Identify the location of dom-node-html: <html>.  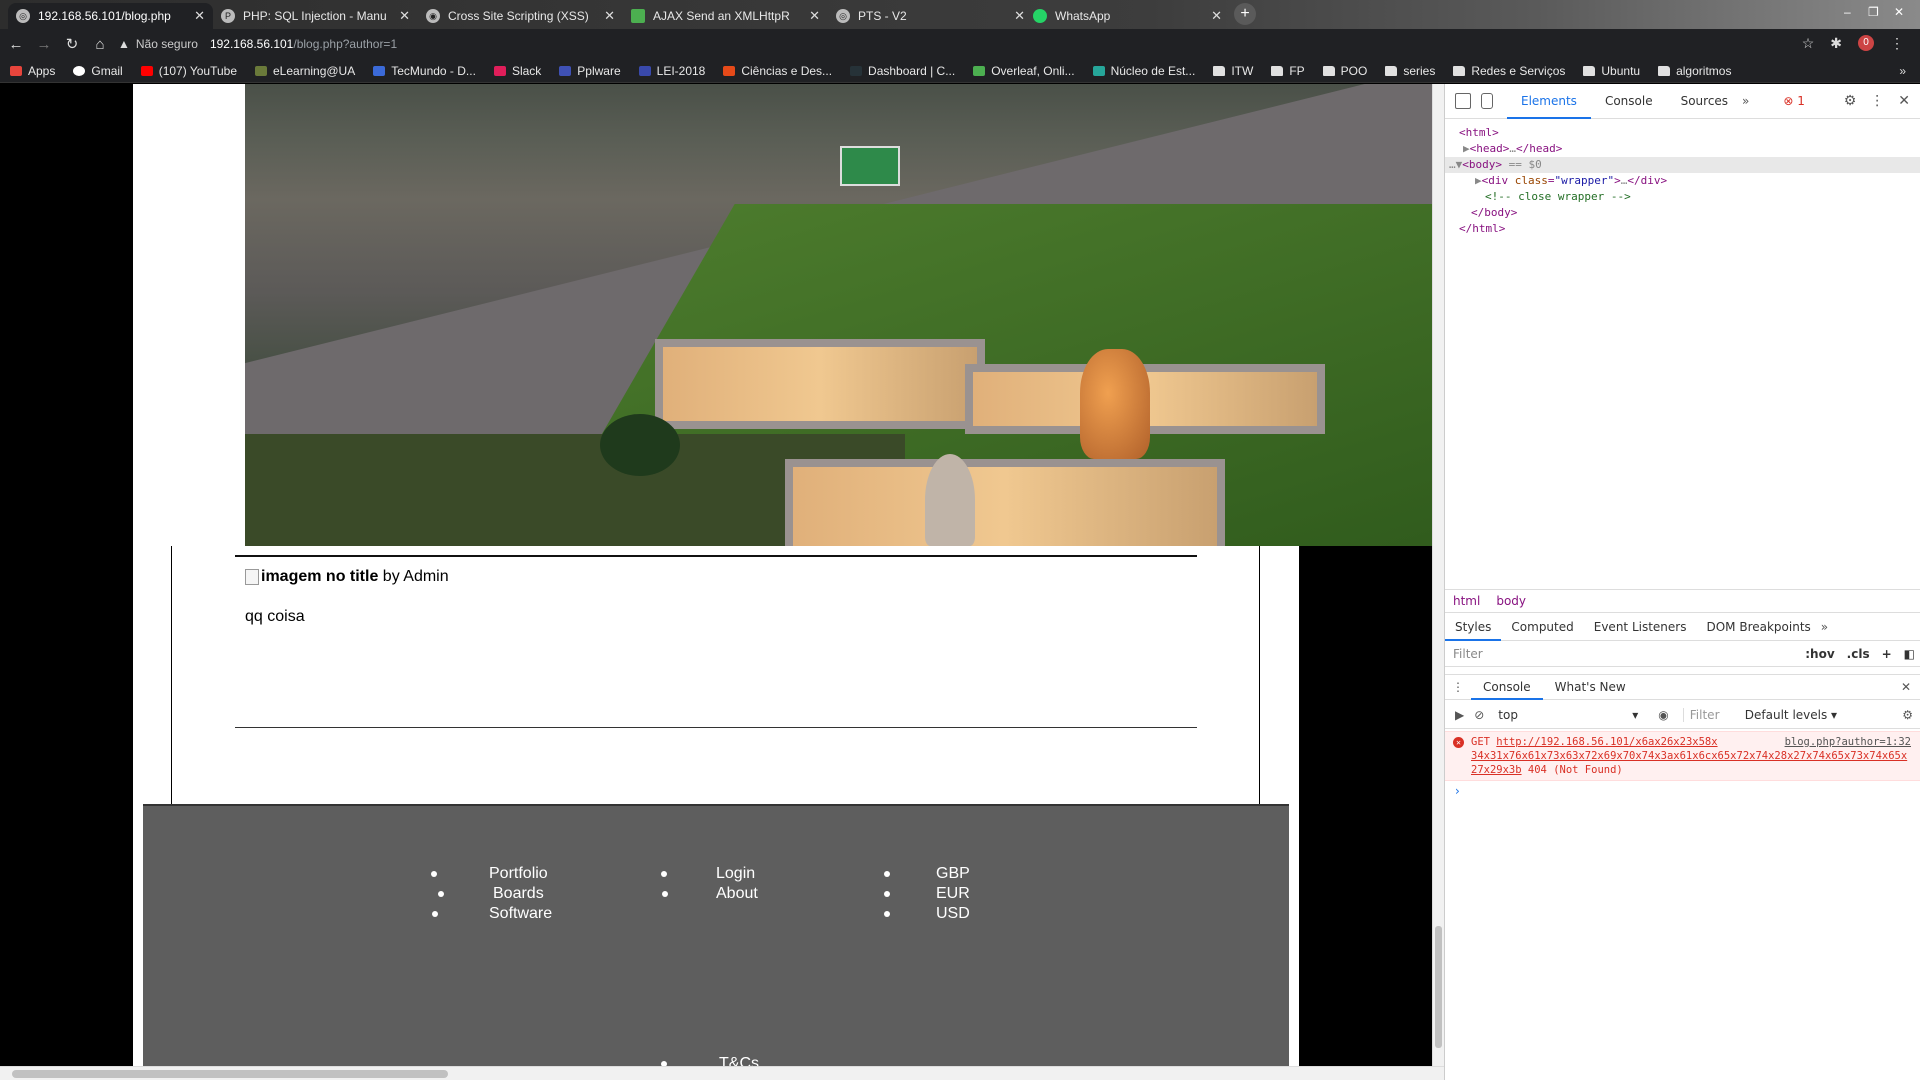
(1682, 133).